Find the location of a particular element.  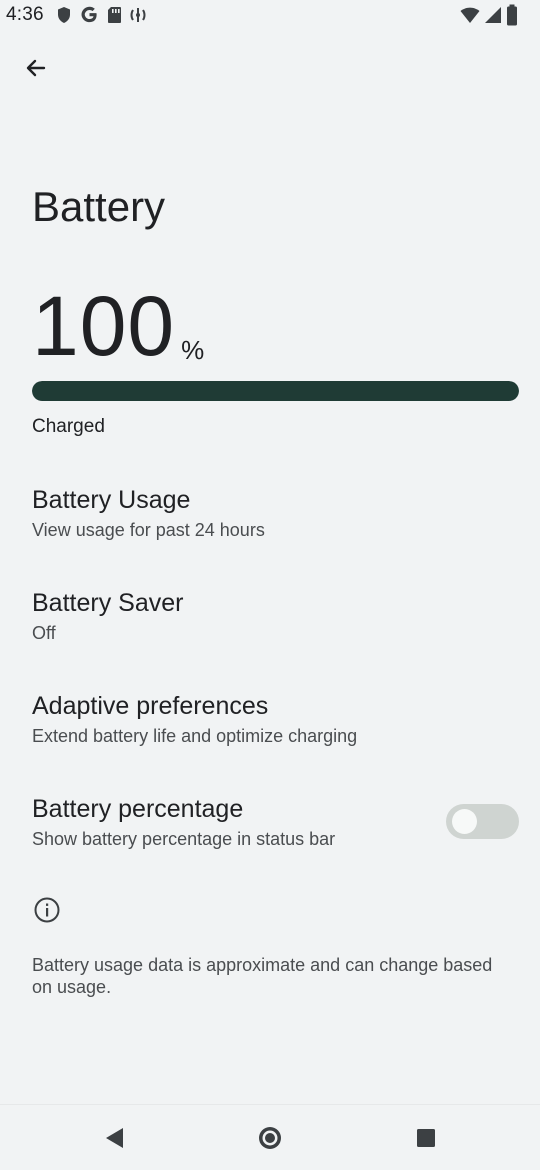

navigation-bar is located at coordinates (270, 1137).